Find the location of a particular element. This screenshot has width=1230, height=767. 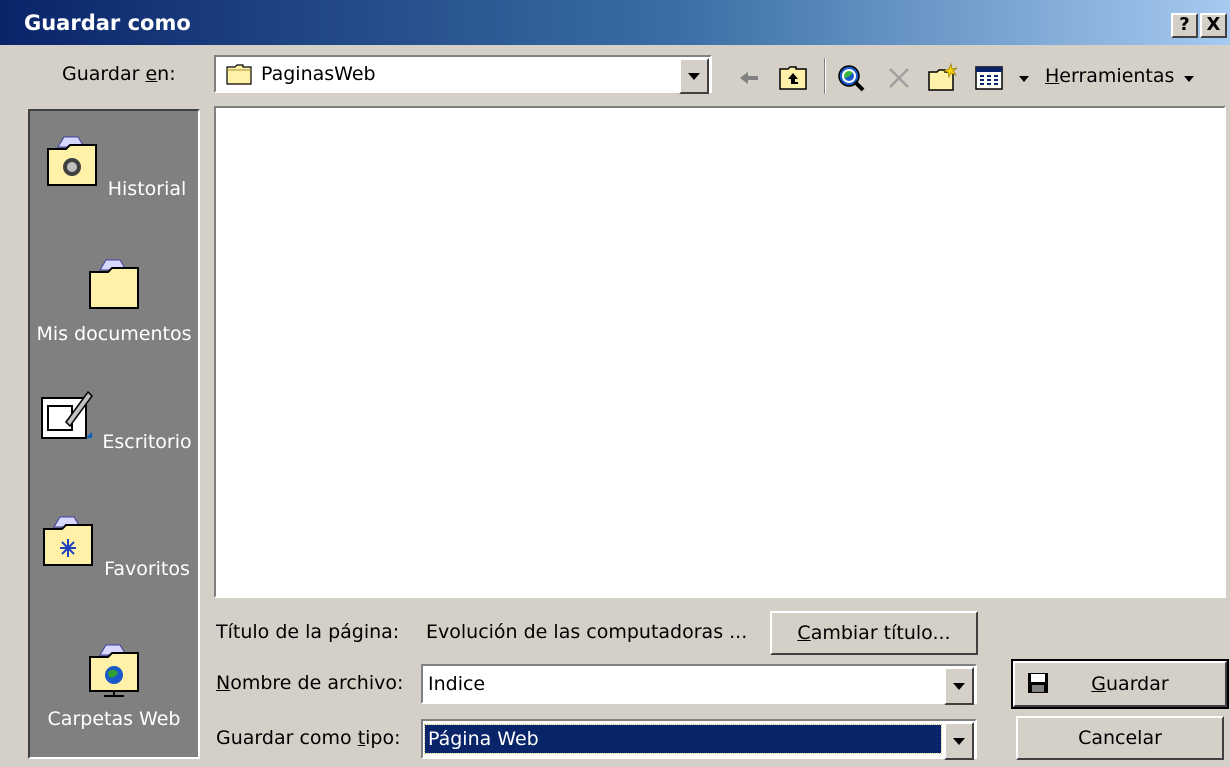

place-label: Escritorio is located at coordinates (147, 442).